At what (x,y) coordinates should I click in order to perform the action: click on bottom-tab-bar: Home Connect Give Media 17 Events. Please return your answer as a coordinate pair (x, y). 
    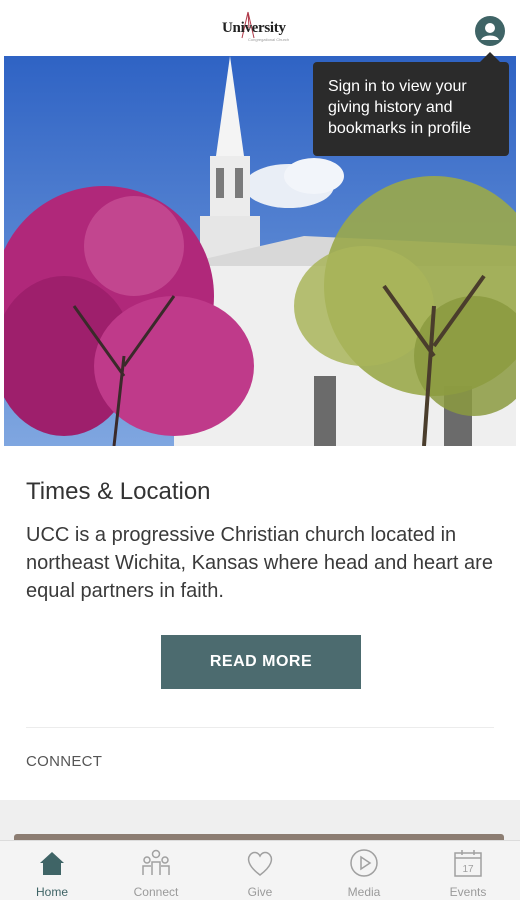
    Looking at the image, I should click on (260, 870).